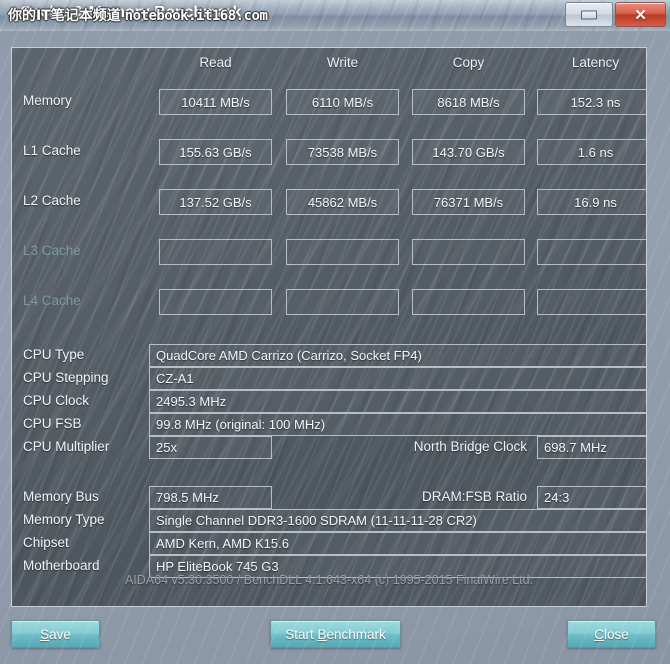 The width and height of the screenshot is (670, 664). Describe the element at coordinates (215, 102) in the screenshot. I see `memory-read-value: 10411 MB/s` at that location.